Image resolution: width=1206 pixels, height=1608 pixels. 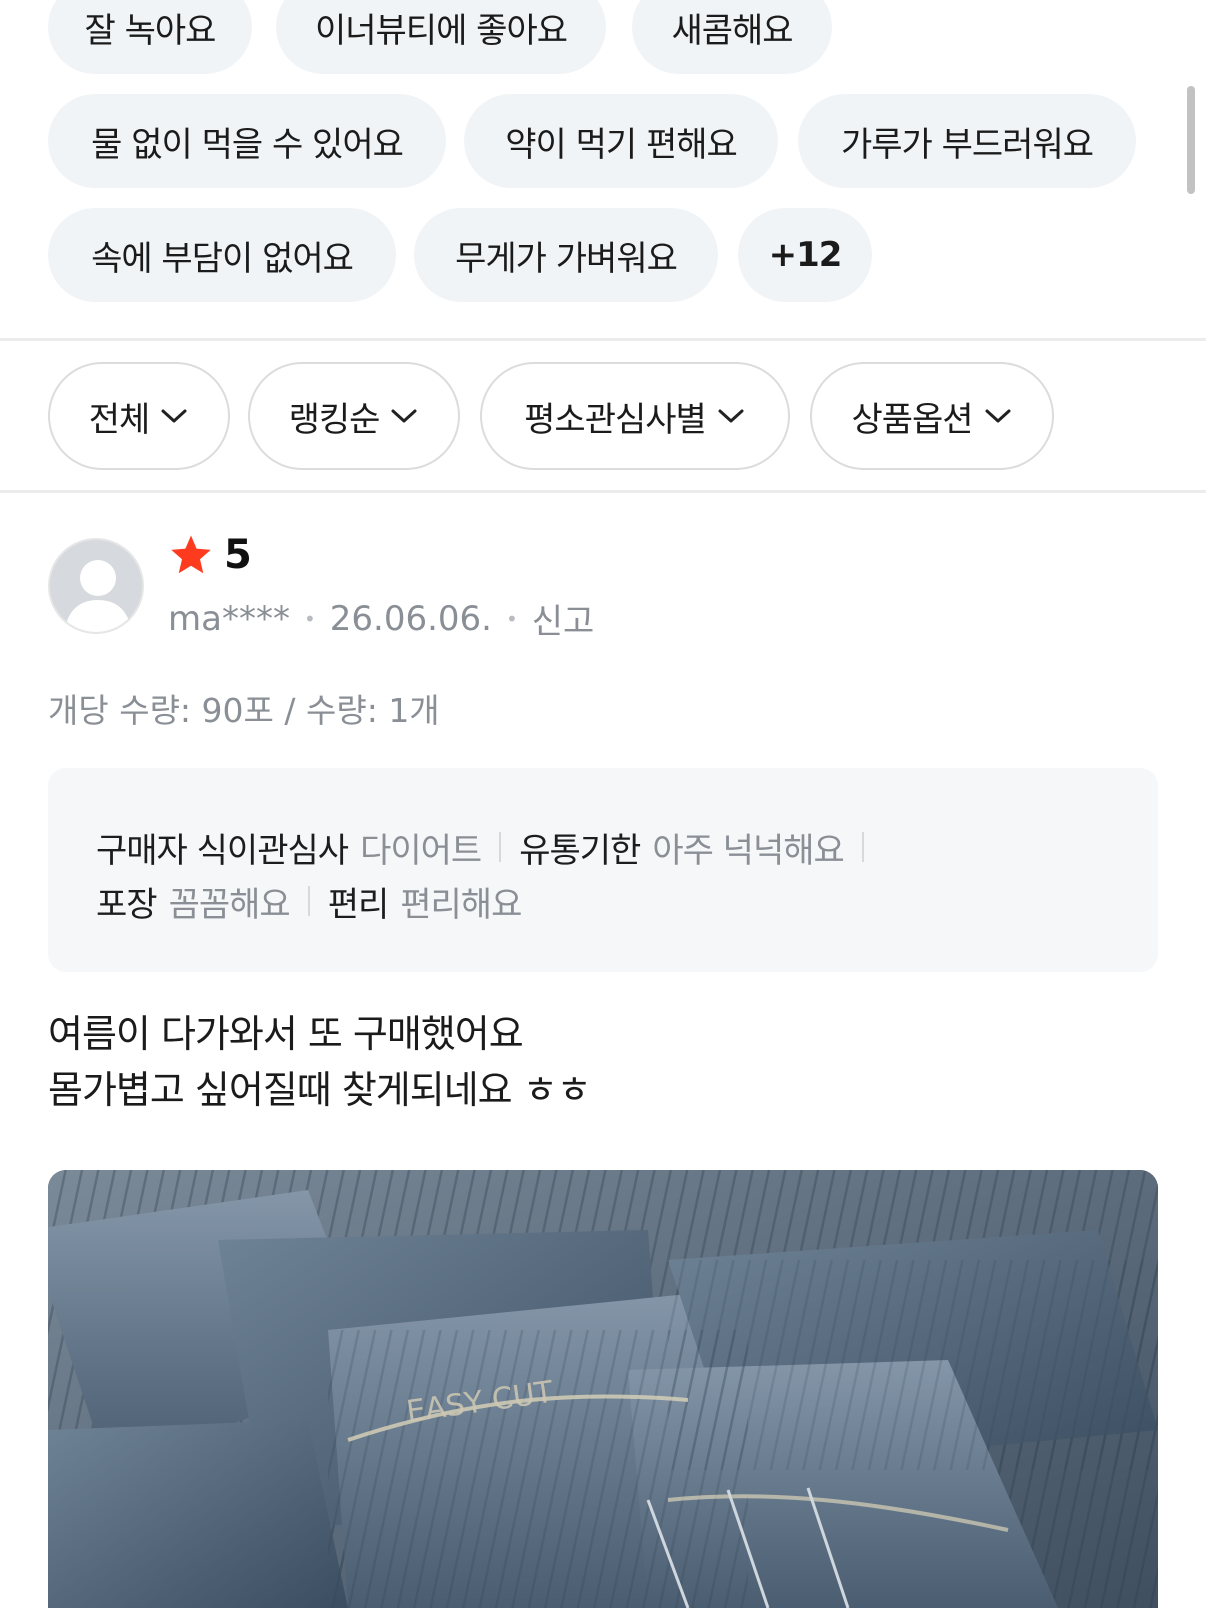 I want to click on filter-interest-button: 평소관심사별, so click(x=635, y=416).